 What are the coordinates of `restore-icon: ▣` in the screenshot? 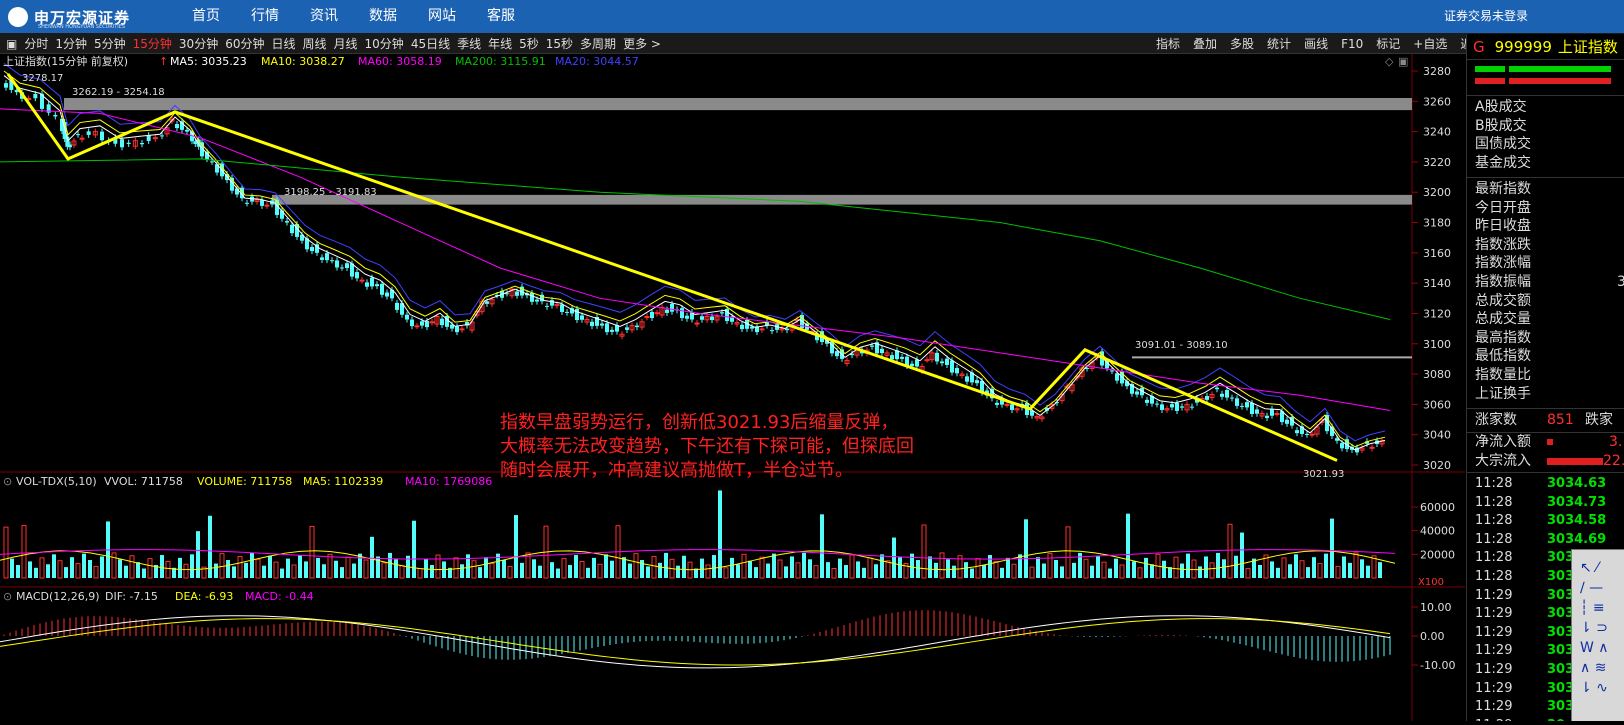 It's located at (1403, 61).